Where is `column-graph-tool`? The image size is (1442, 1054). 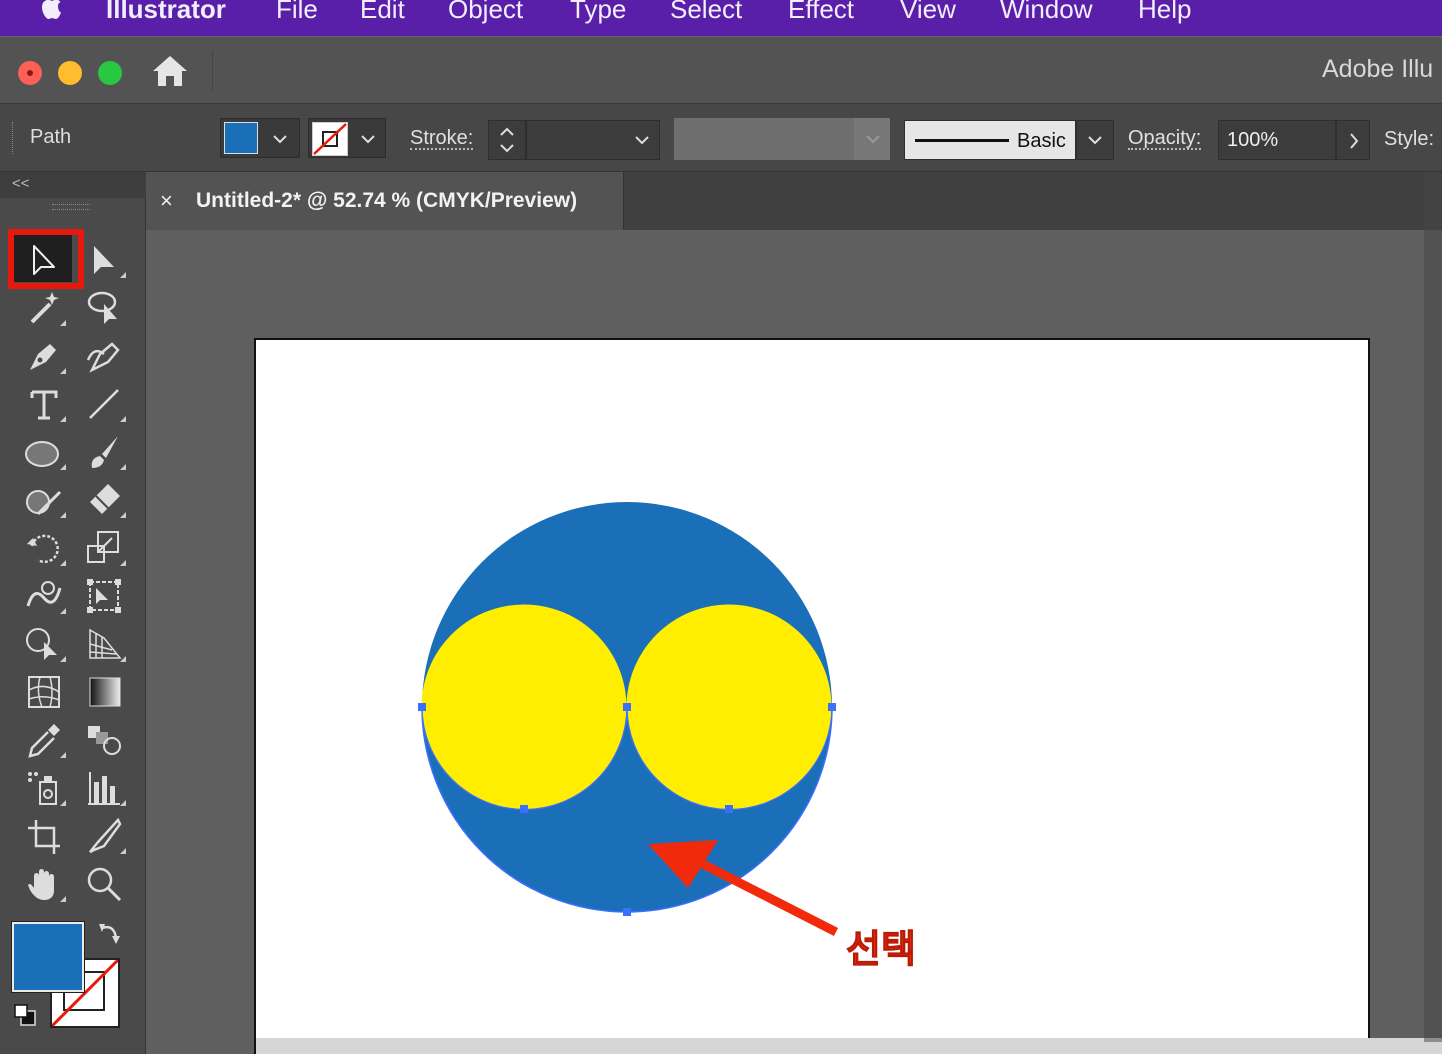
column-graph-tool is located at coordinates (104, 787).